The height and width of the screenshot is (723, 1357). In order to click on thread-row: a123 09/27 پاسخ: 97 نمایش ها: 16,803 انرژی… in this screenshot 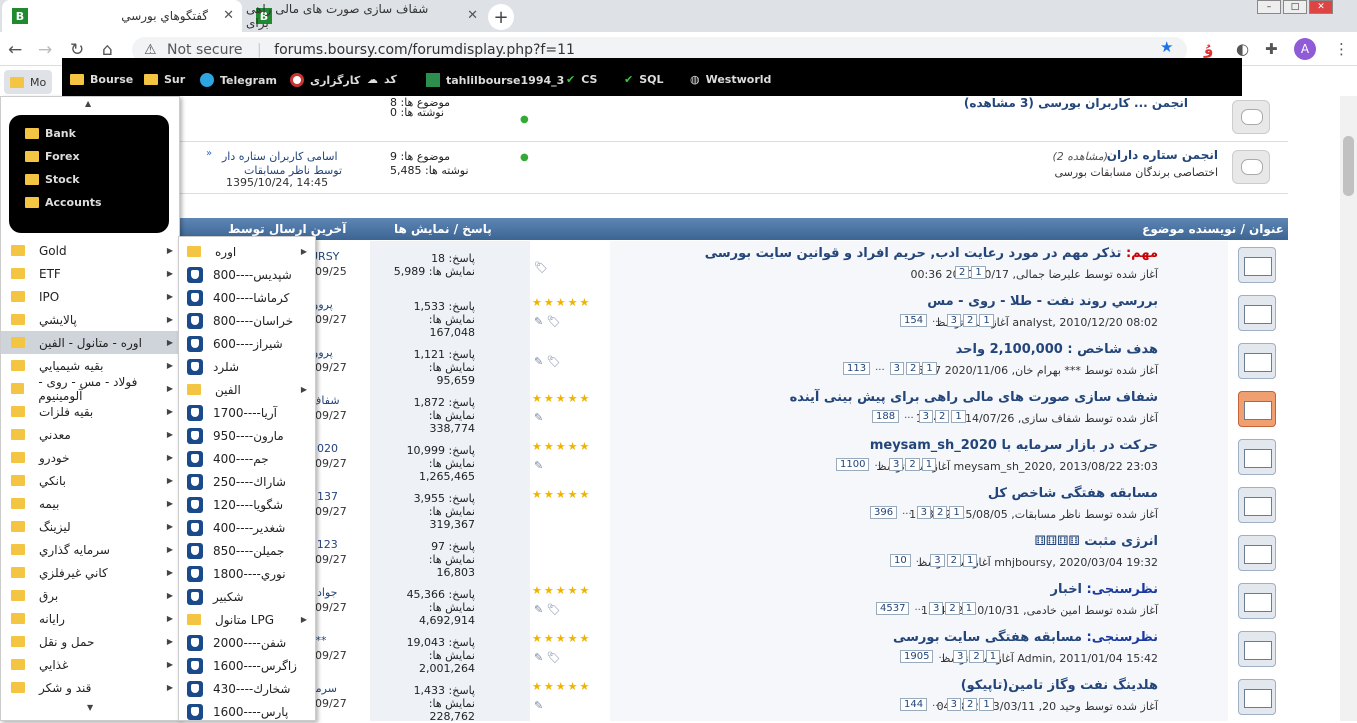, I will do `click(734, 554)`.